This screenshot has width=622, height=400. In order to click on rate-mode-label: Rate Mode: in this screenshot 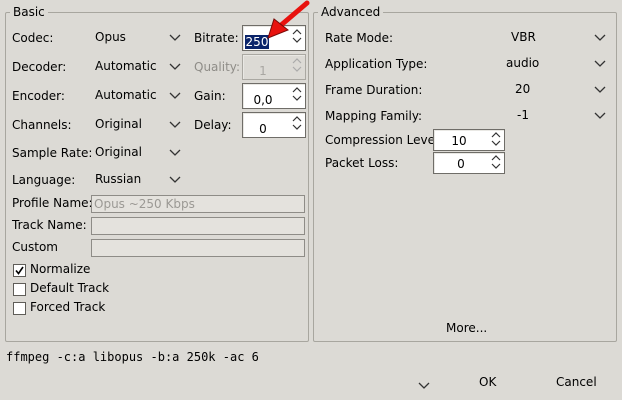, I will do `click(359, 38)`.